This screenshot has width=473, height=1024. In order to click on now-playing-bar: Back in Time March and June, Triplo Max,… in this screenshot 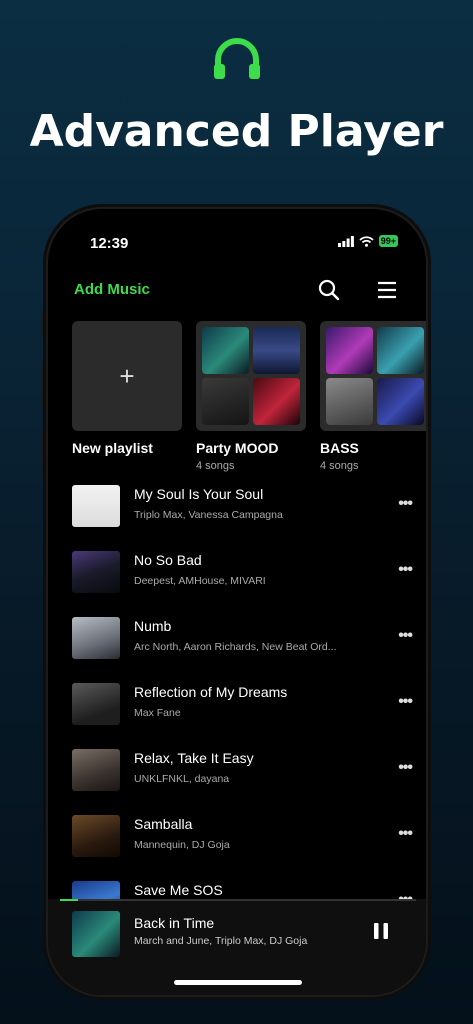, I will do `click(237, 947)`.